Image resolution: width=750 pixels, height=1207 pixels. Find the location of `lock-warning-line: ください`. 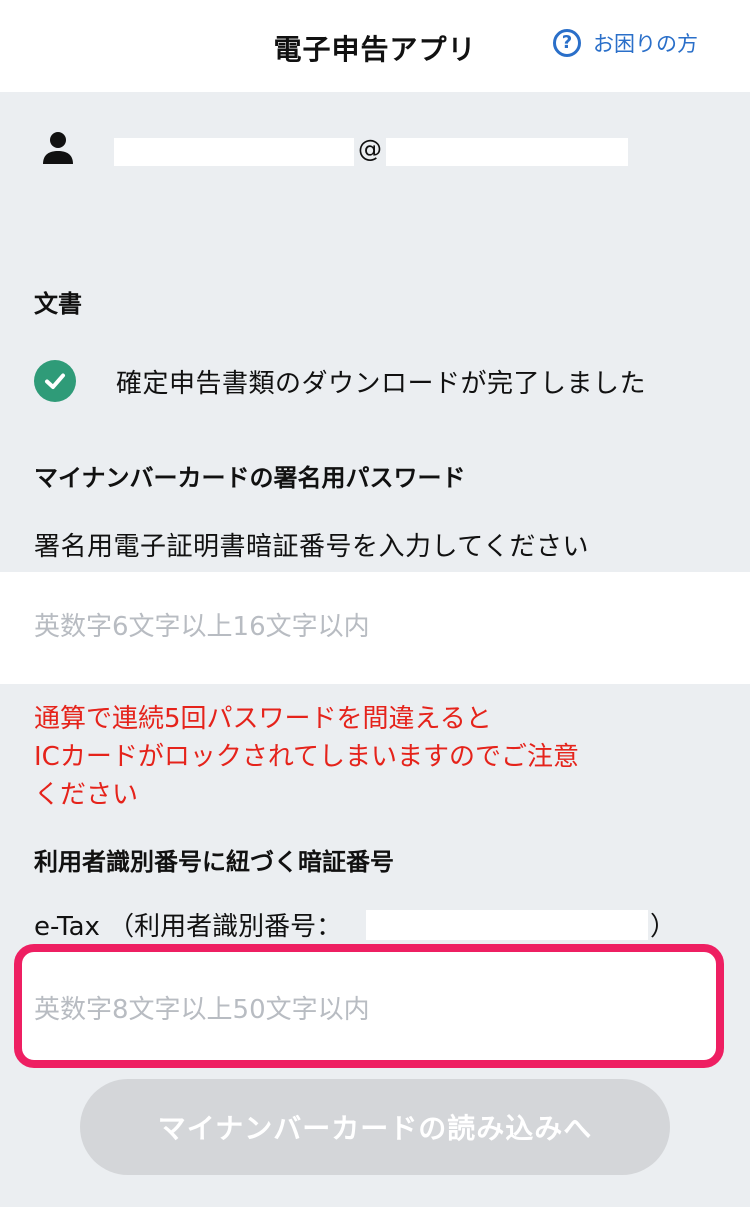

lock-warning-line: ください is located at coordinates (86, 795).